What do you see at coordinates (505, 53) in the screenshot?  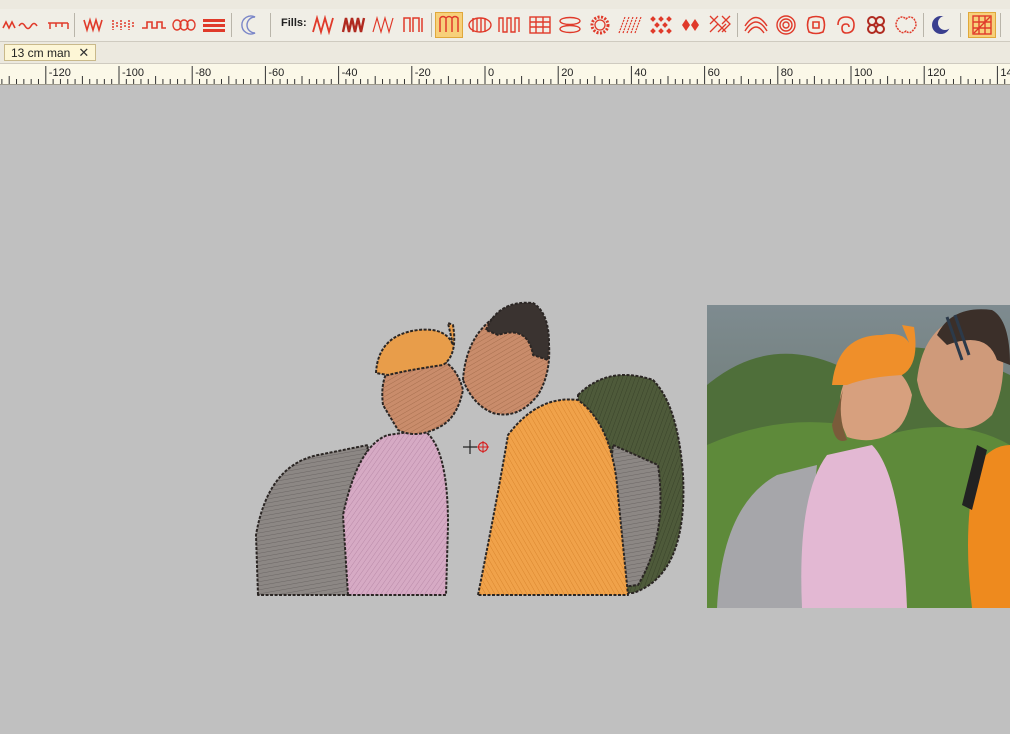 I see `document-tab-bar: 13 cm man ✕` at bounding box center [505, 53].